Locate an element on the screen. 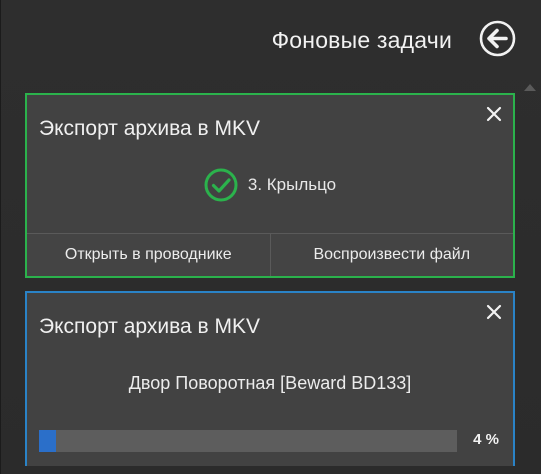 The width and height of the screenshot is (541, 474). progress-bar-fill is located at coordinates (47, 441).